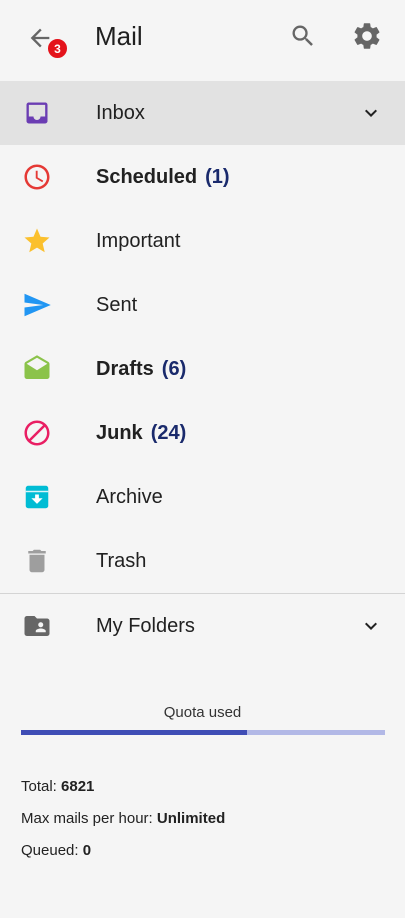 Image resolution: width=405 pixels, height=918 pixels. I want to click on clock-icon, so click(37, 177).